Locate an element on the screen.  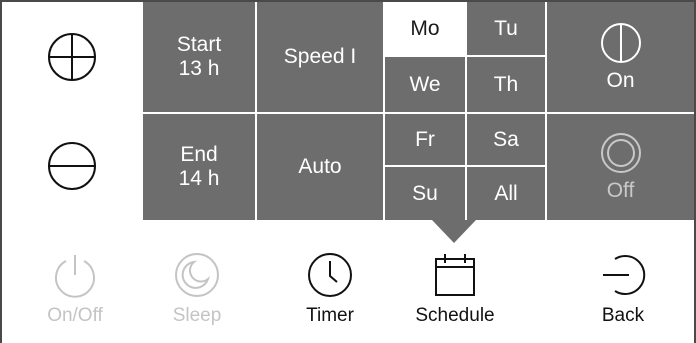
power-off-icon is located at coordinates (620, 153).